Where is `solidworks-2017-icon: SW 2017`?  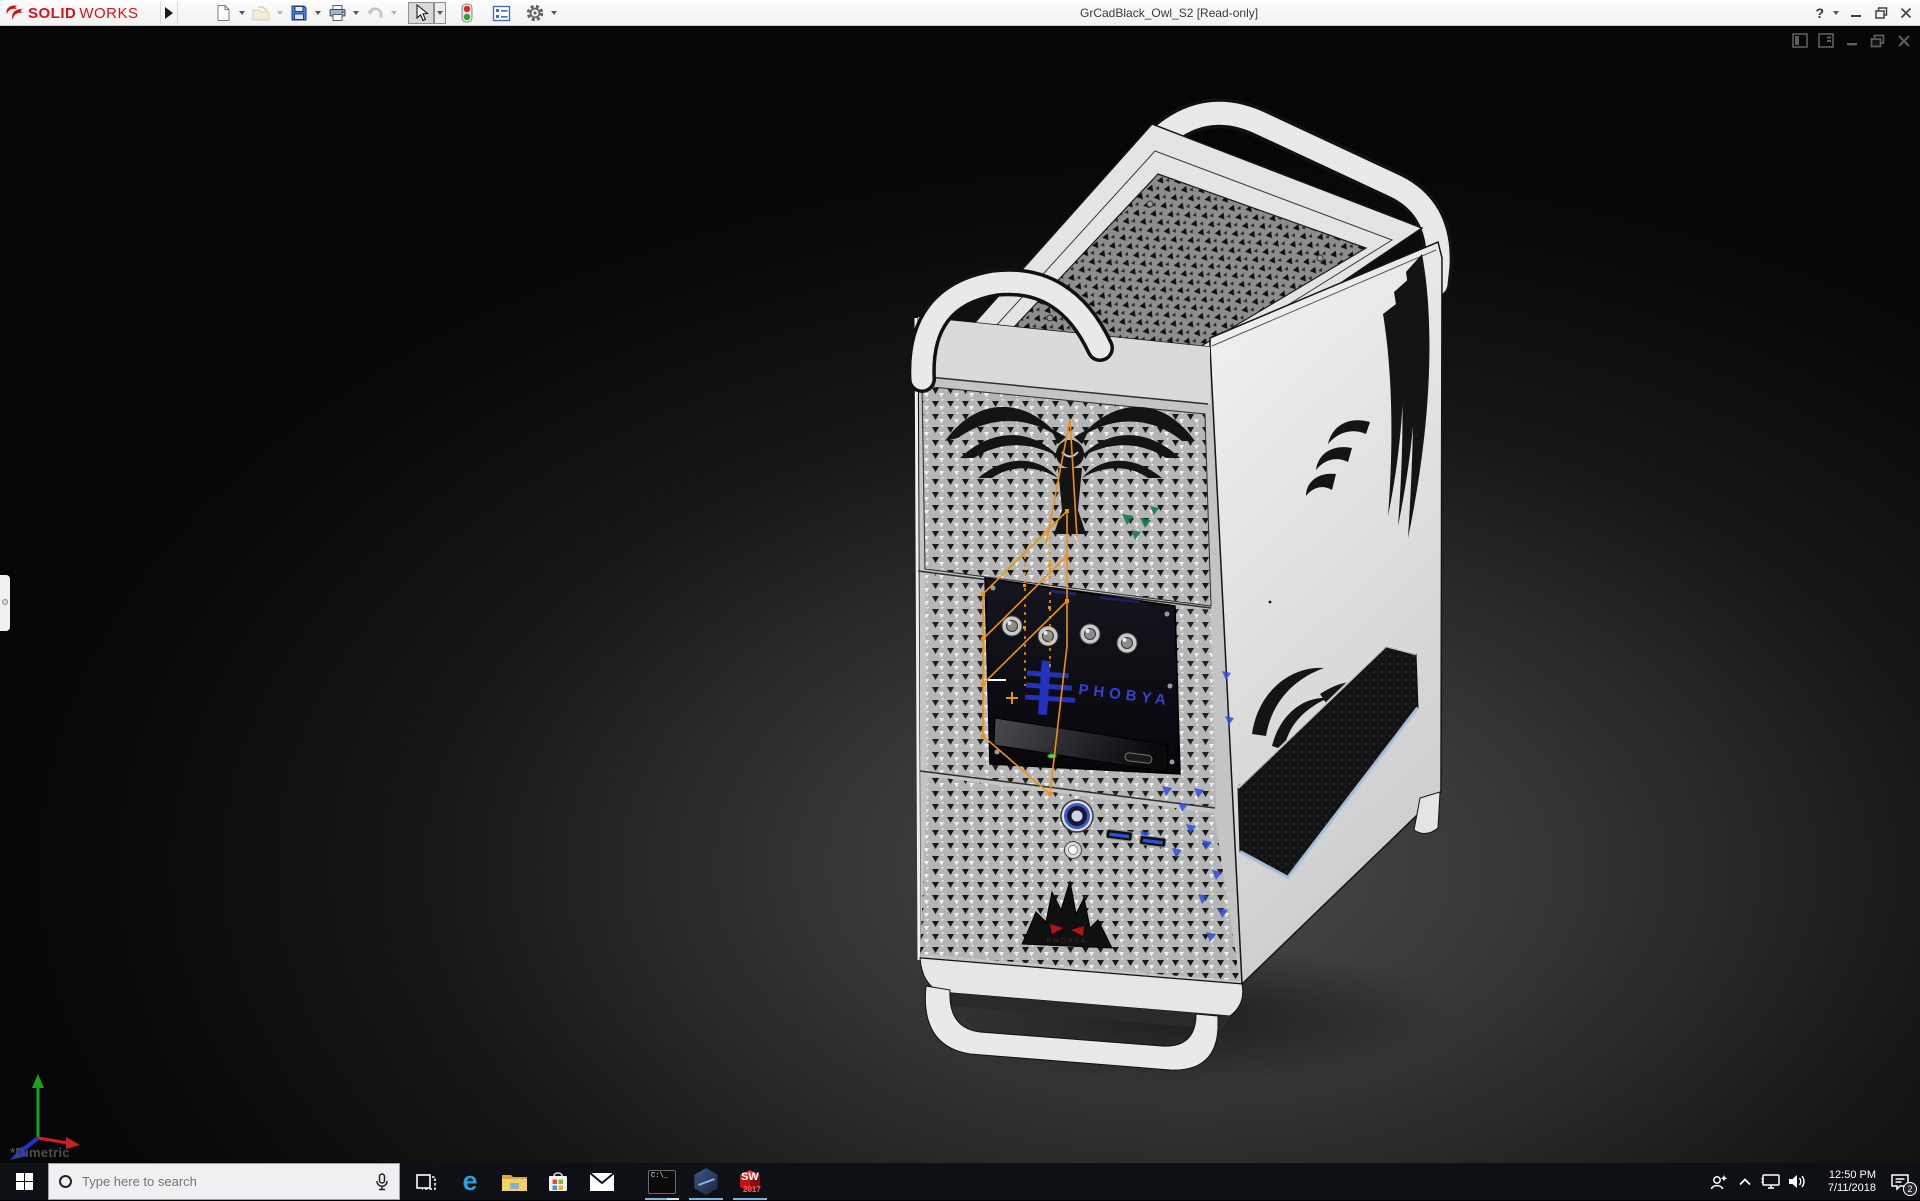
solidworks-2017-icon: SW 2017 is located at coordinates (750, 1181).